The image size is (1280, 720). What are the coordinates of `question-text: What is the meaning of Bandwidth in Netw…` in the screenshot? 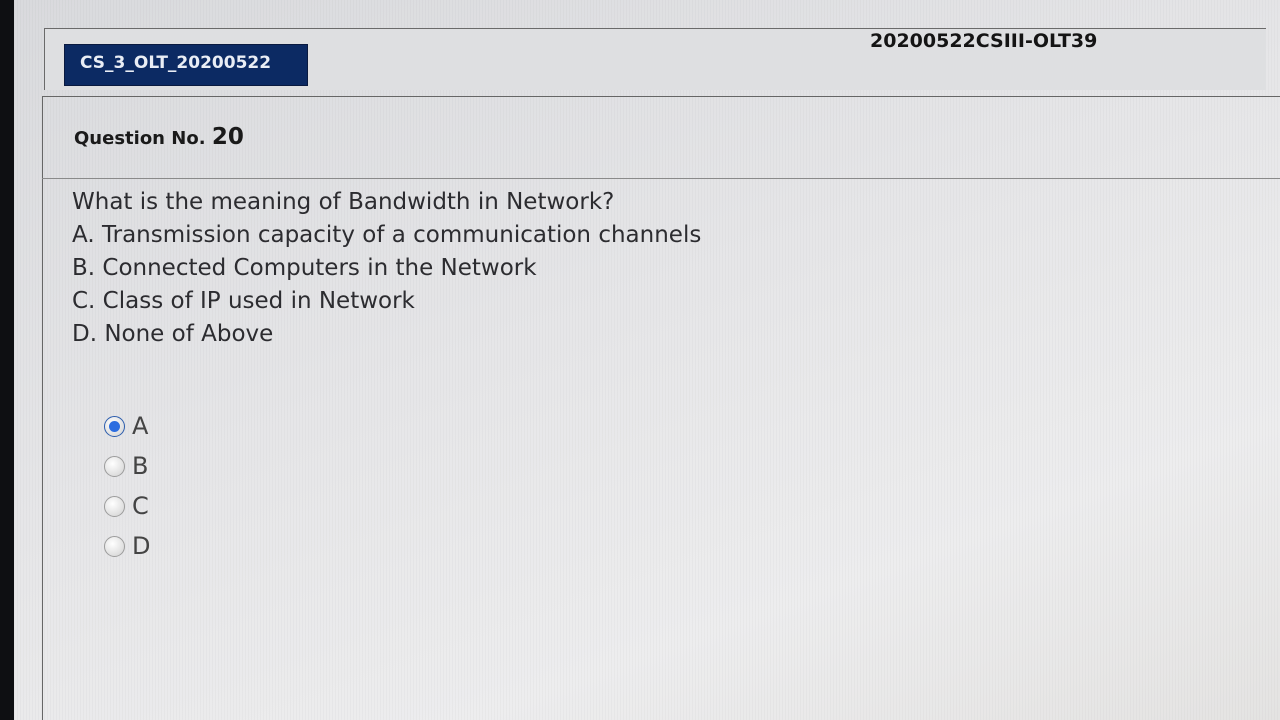 It's located at (343, 202).